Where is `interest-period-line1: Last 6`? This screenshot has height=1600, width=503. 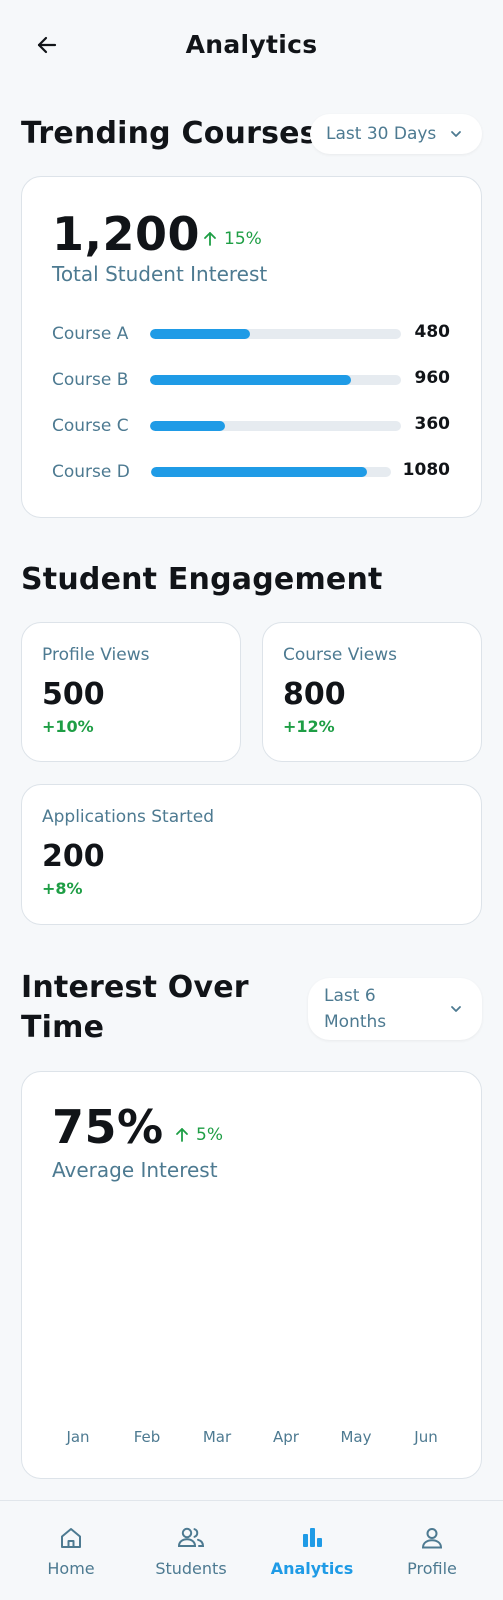 interest-period-line1: Last 6 is located at coordinates (350, 996).